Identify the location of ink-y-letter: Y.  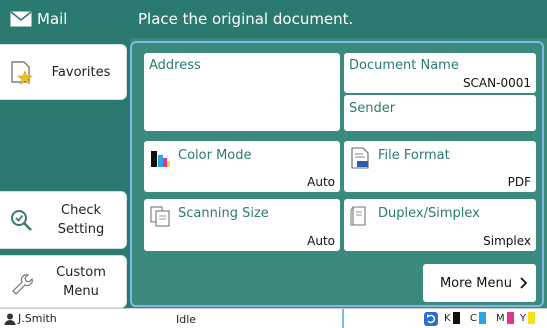
(523, 318).